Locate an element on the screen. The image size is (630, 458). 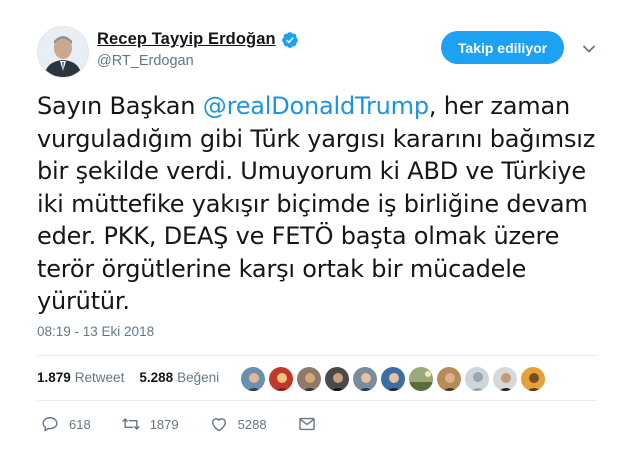
engagement-stats: 1.879 Retweet 5.288 Beğeni is located at coordinates (135, 377).